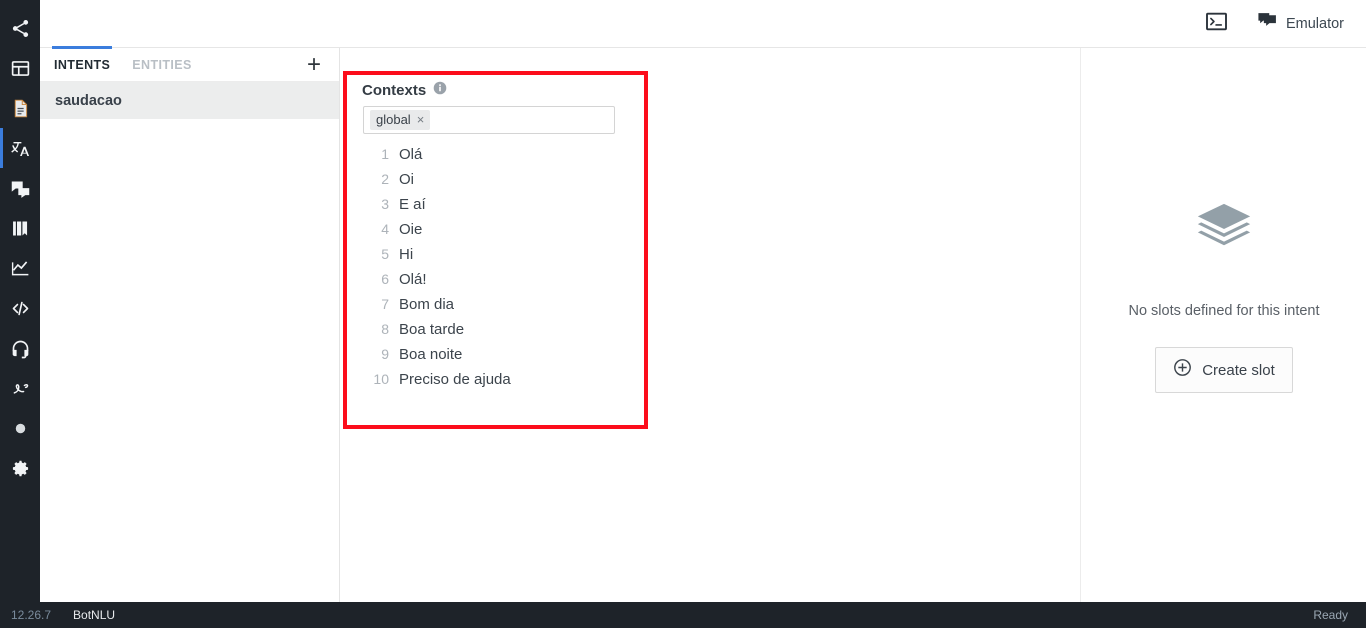 This screenshot has height=628, width=1366. I want to click on book-icon, so click(20, 228).